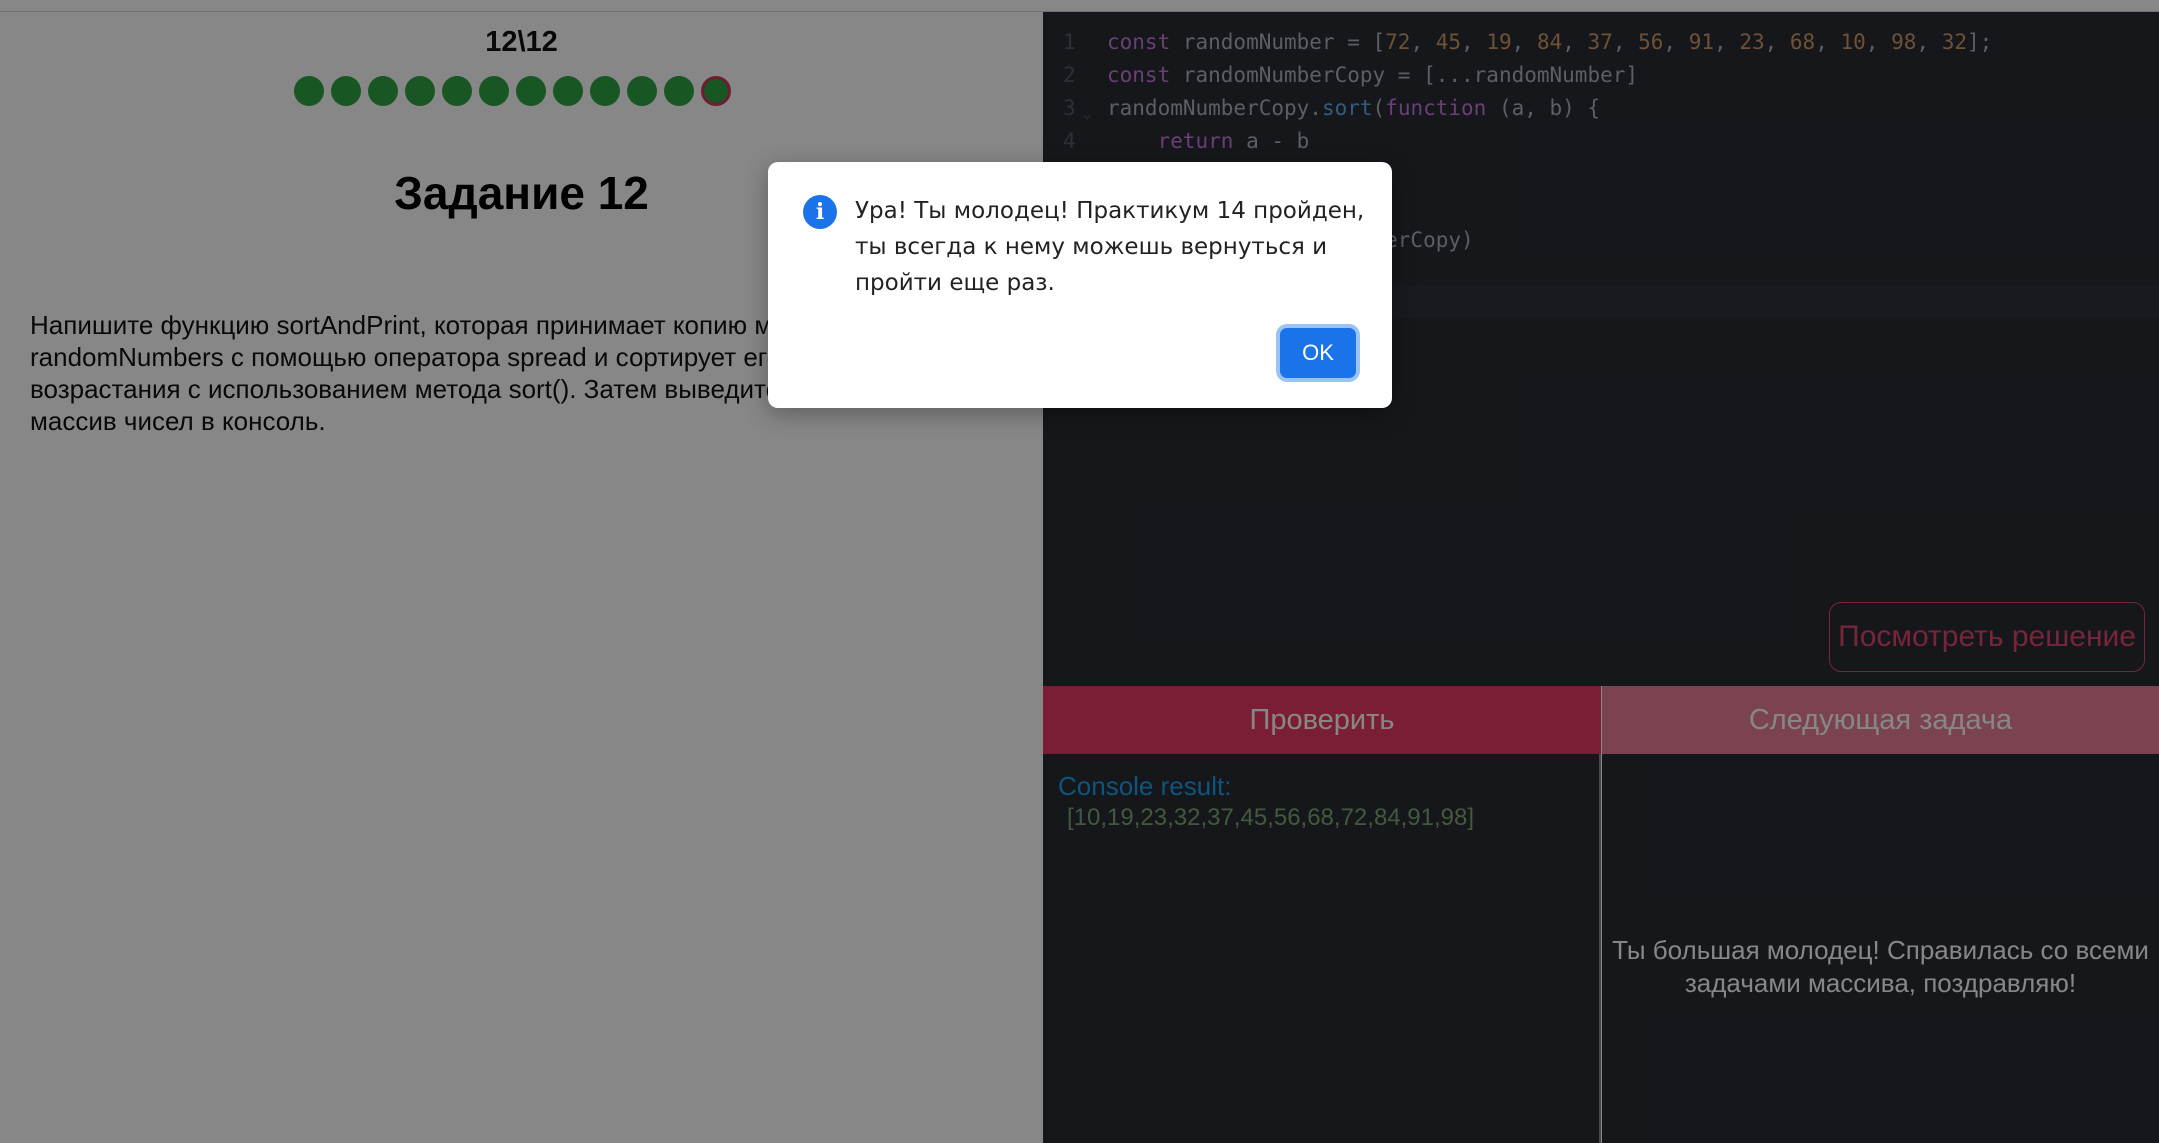 Image resolution: width=2159 pixels, height=1143 pixels. Describe the element at coordinates (1318, 353) in the screenshot. I see `ok-button: OK` at that location.